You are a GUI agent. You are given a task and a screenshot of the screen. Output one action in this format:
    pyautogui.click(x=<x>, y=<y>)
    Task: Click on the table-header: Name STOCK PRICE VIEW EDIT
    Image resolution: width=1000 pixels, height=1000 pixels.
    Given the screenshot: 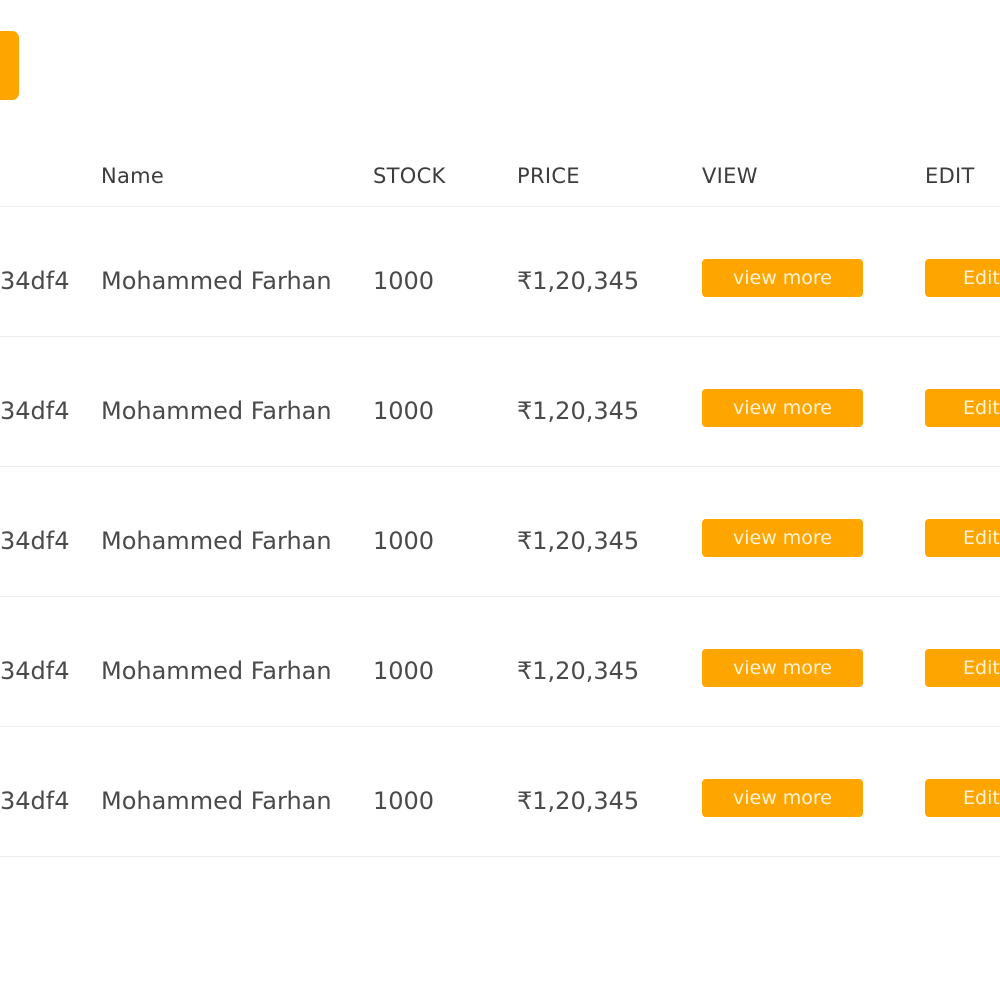 What is the action you would take?
    pyautogui.click(x=500, y=176)
    